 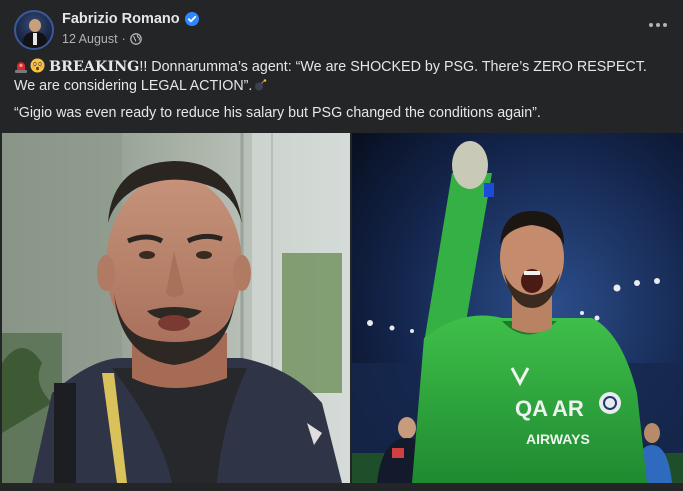 I want to click on siren-emoji, so click(x=21, y=67).